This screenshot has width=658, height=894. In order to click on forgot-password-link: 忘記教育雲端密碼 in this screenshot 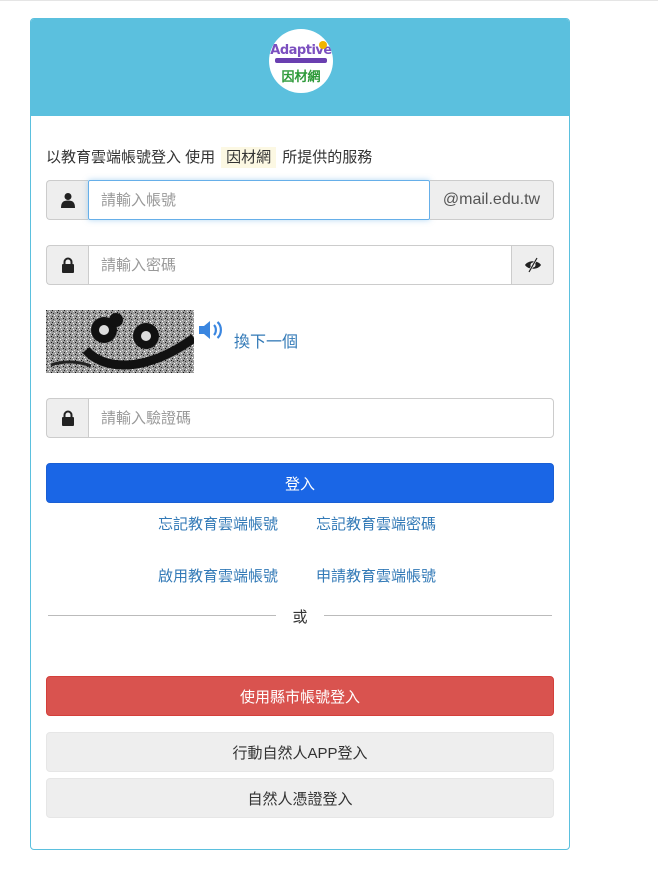, I will do `click(376, 523)`.